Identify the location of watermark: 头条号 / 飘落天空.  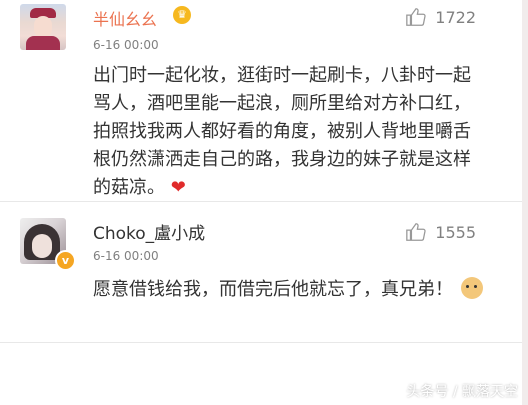
(462, 392).